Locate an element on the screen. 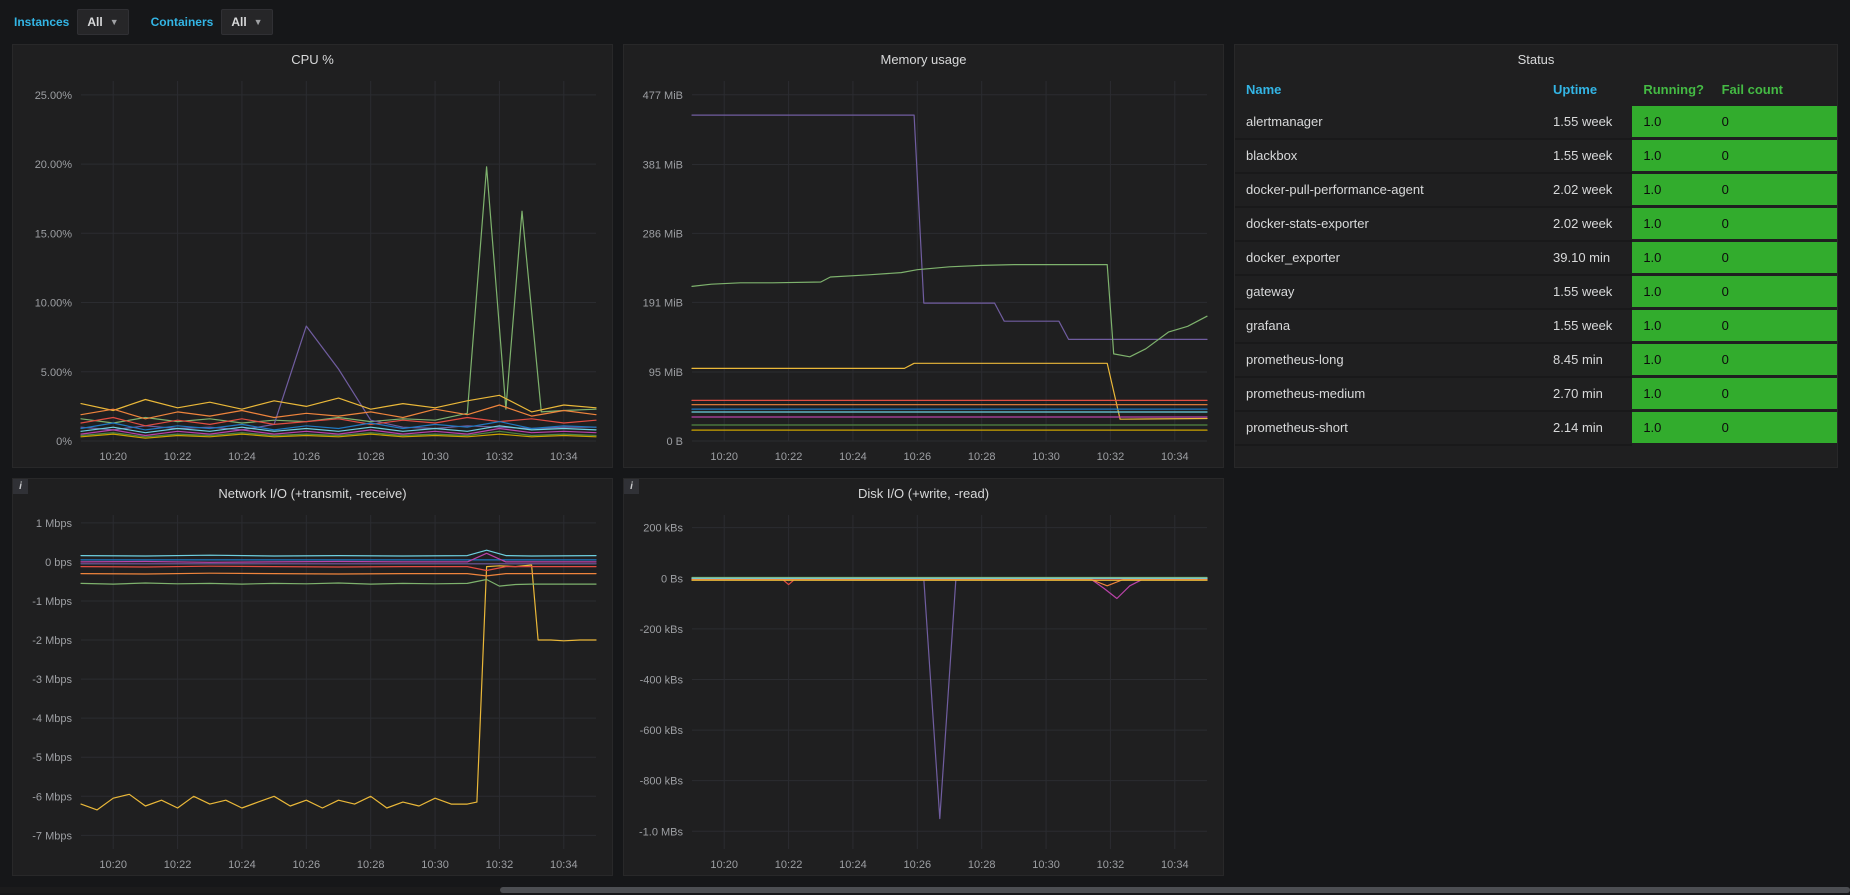  svg-text: 15.00% is located at coordinates (54, 234).